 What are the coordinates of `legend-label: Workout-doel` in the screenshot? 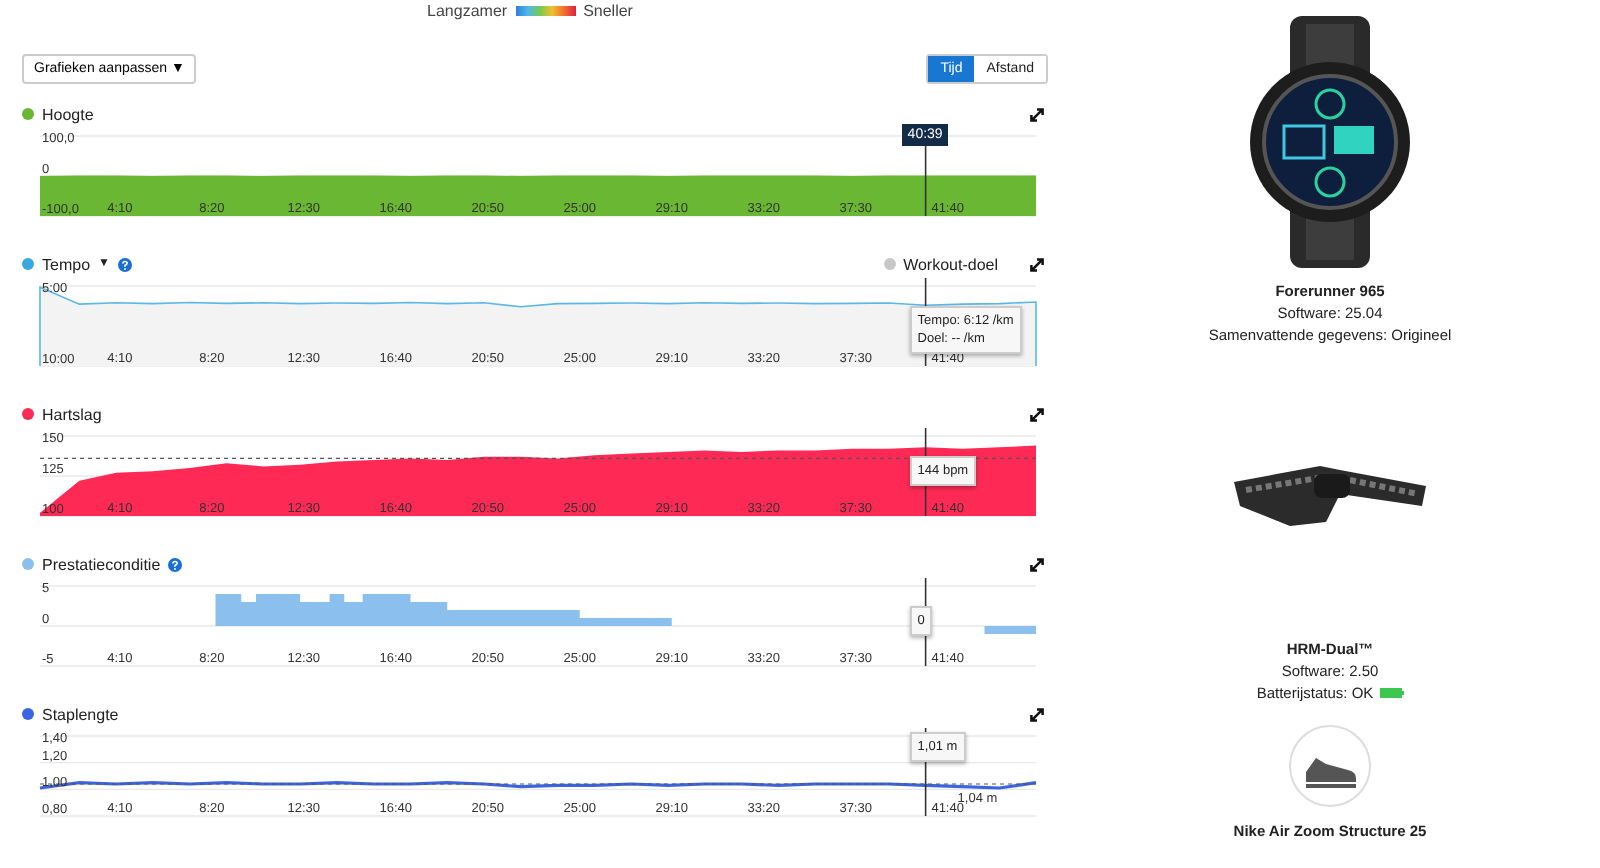 It's located at (950, 264).